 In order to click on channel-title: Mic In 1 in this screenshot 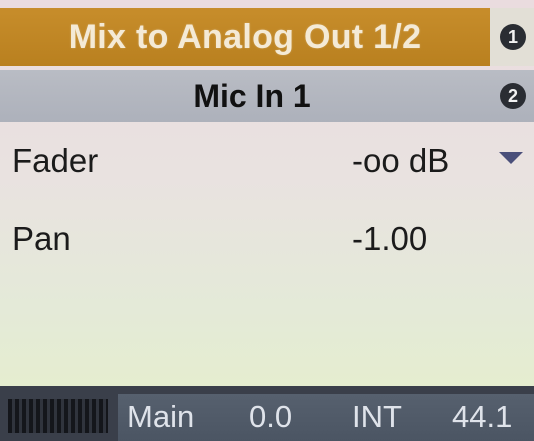, I will do `click(252, 95)`.